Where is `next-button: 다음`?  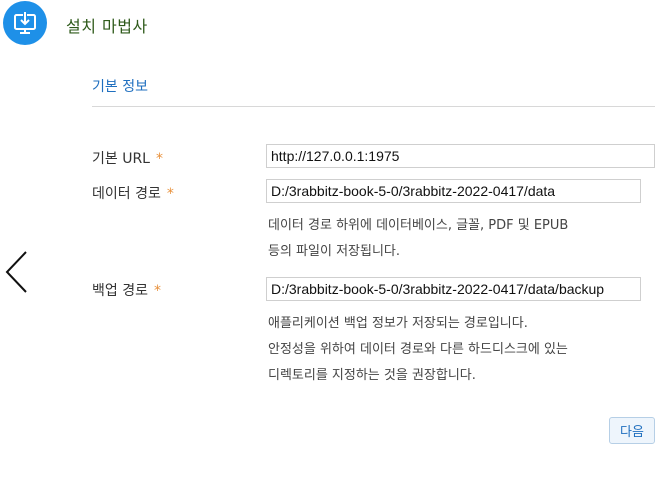 next-button: 다음 is located at coordinates (632, 430).